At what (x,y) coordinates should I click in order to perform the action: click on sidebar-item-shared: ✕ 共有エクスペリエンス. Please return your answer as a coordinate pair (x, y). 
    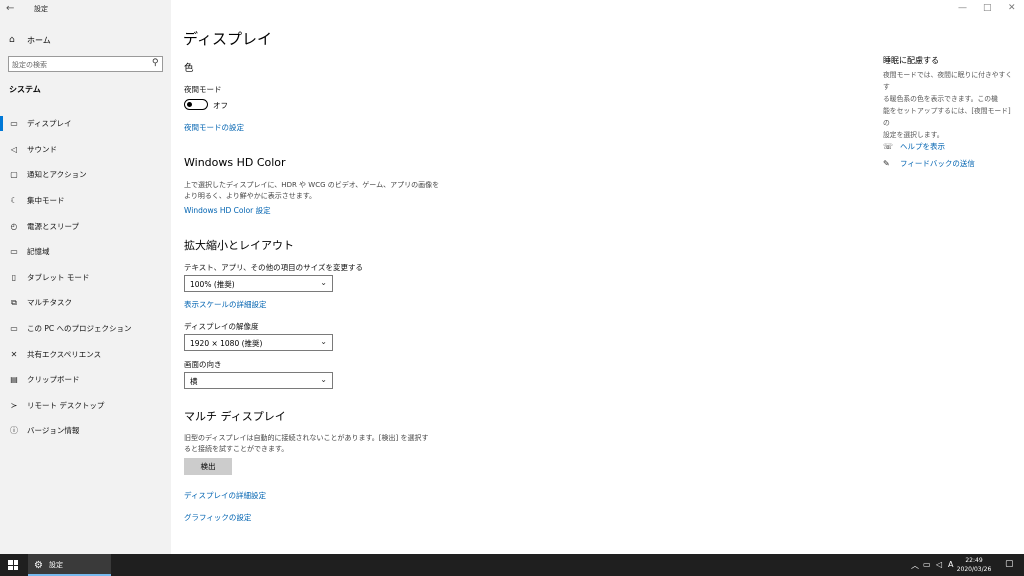
    Looking at the image, I should click on (85, 354).